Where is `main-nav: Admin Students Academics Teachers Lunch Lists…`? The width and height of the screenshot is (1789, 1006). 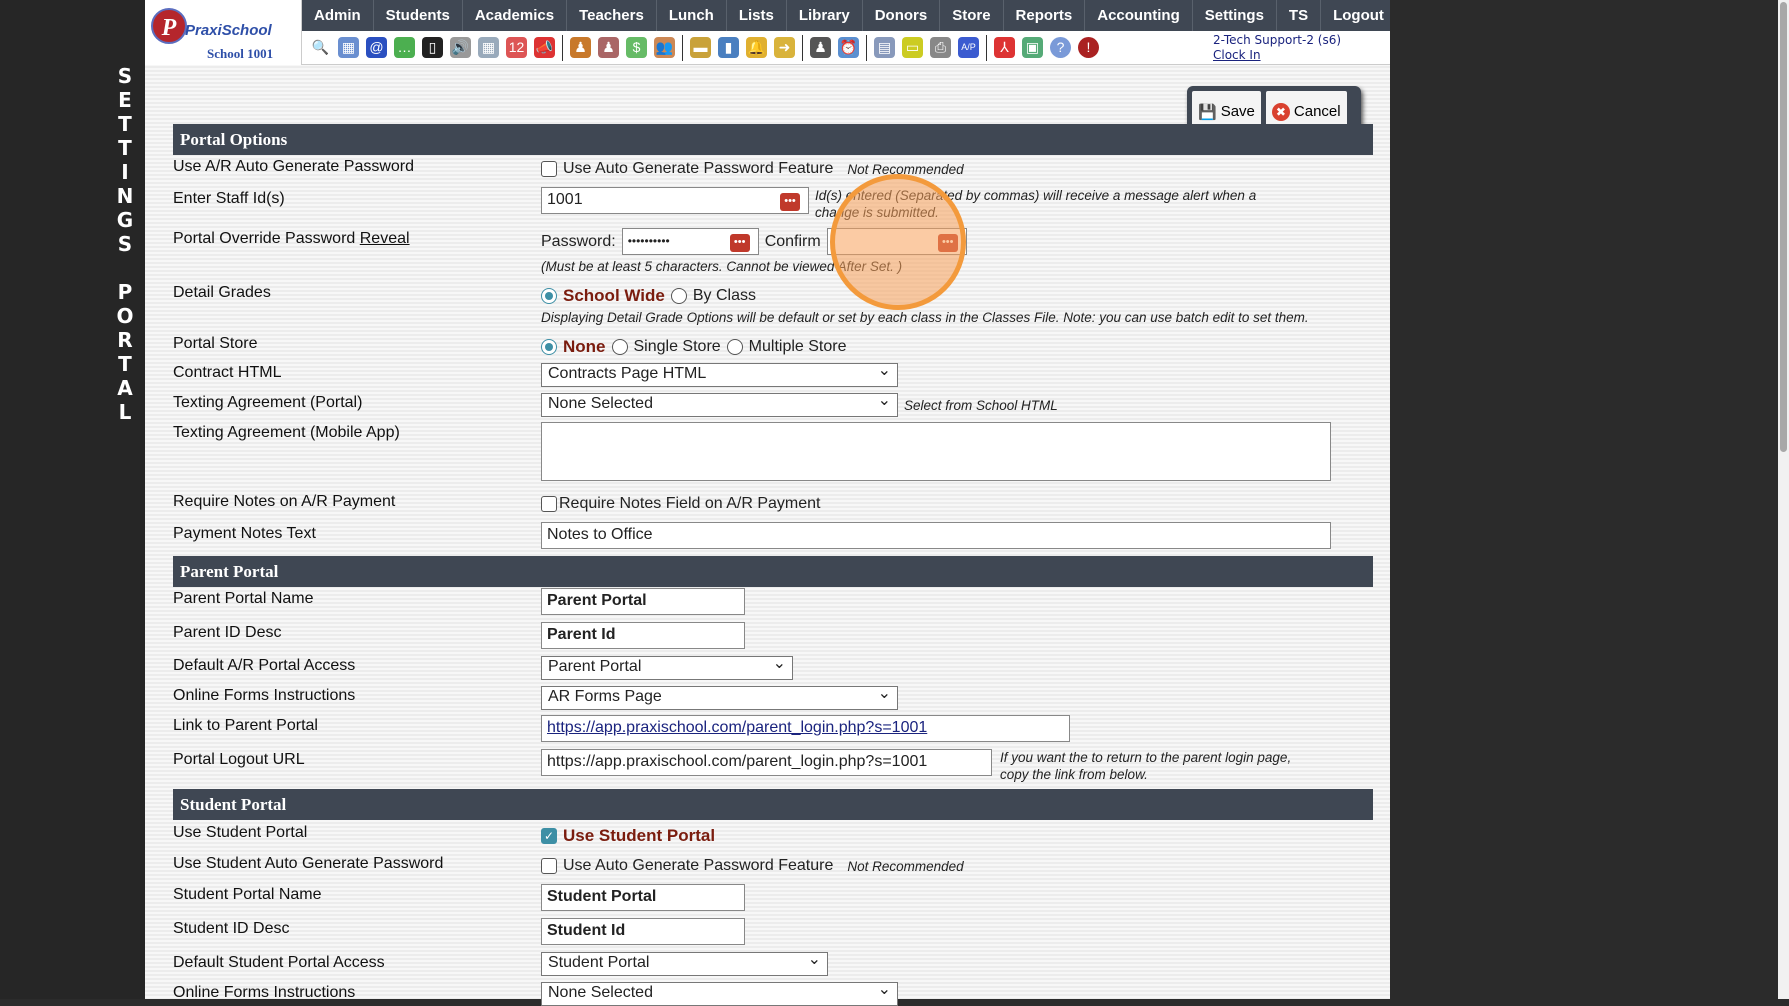 main-nav: Admin Students Academics Teachers Lunch Lists… is located at coordinates (849, 15).